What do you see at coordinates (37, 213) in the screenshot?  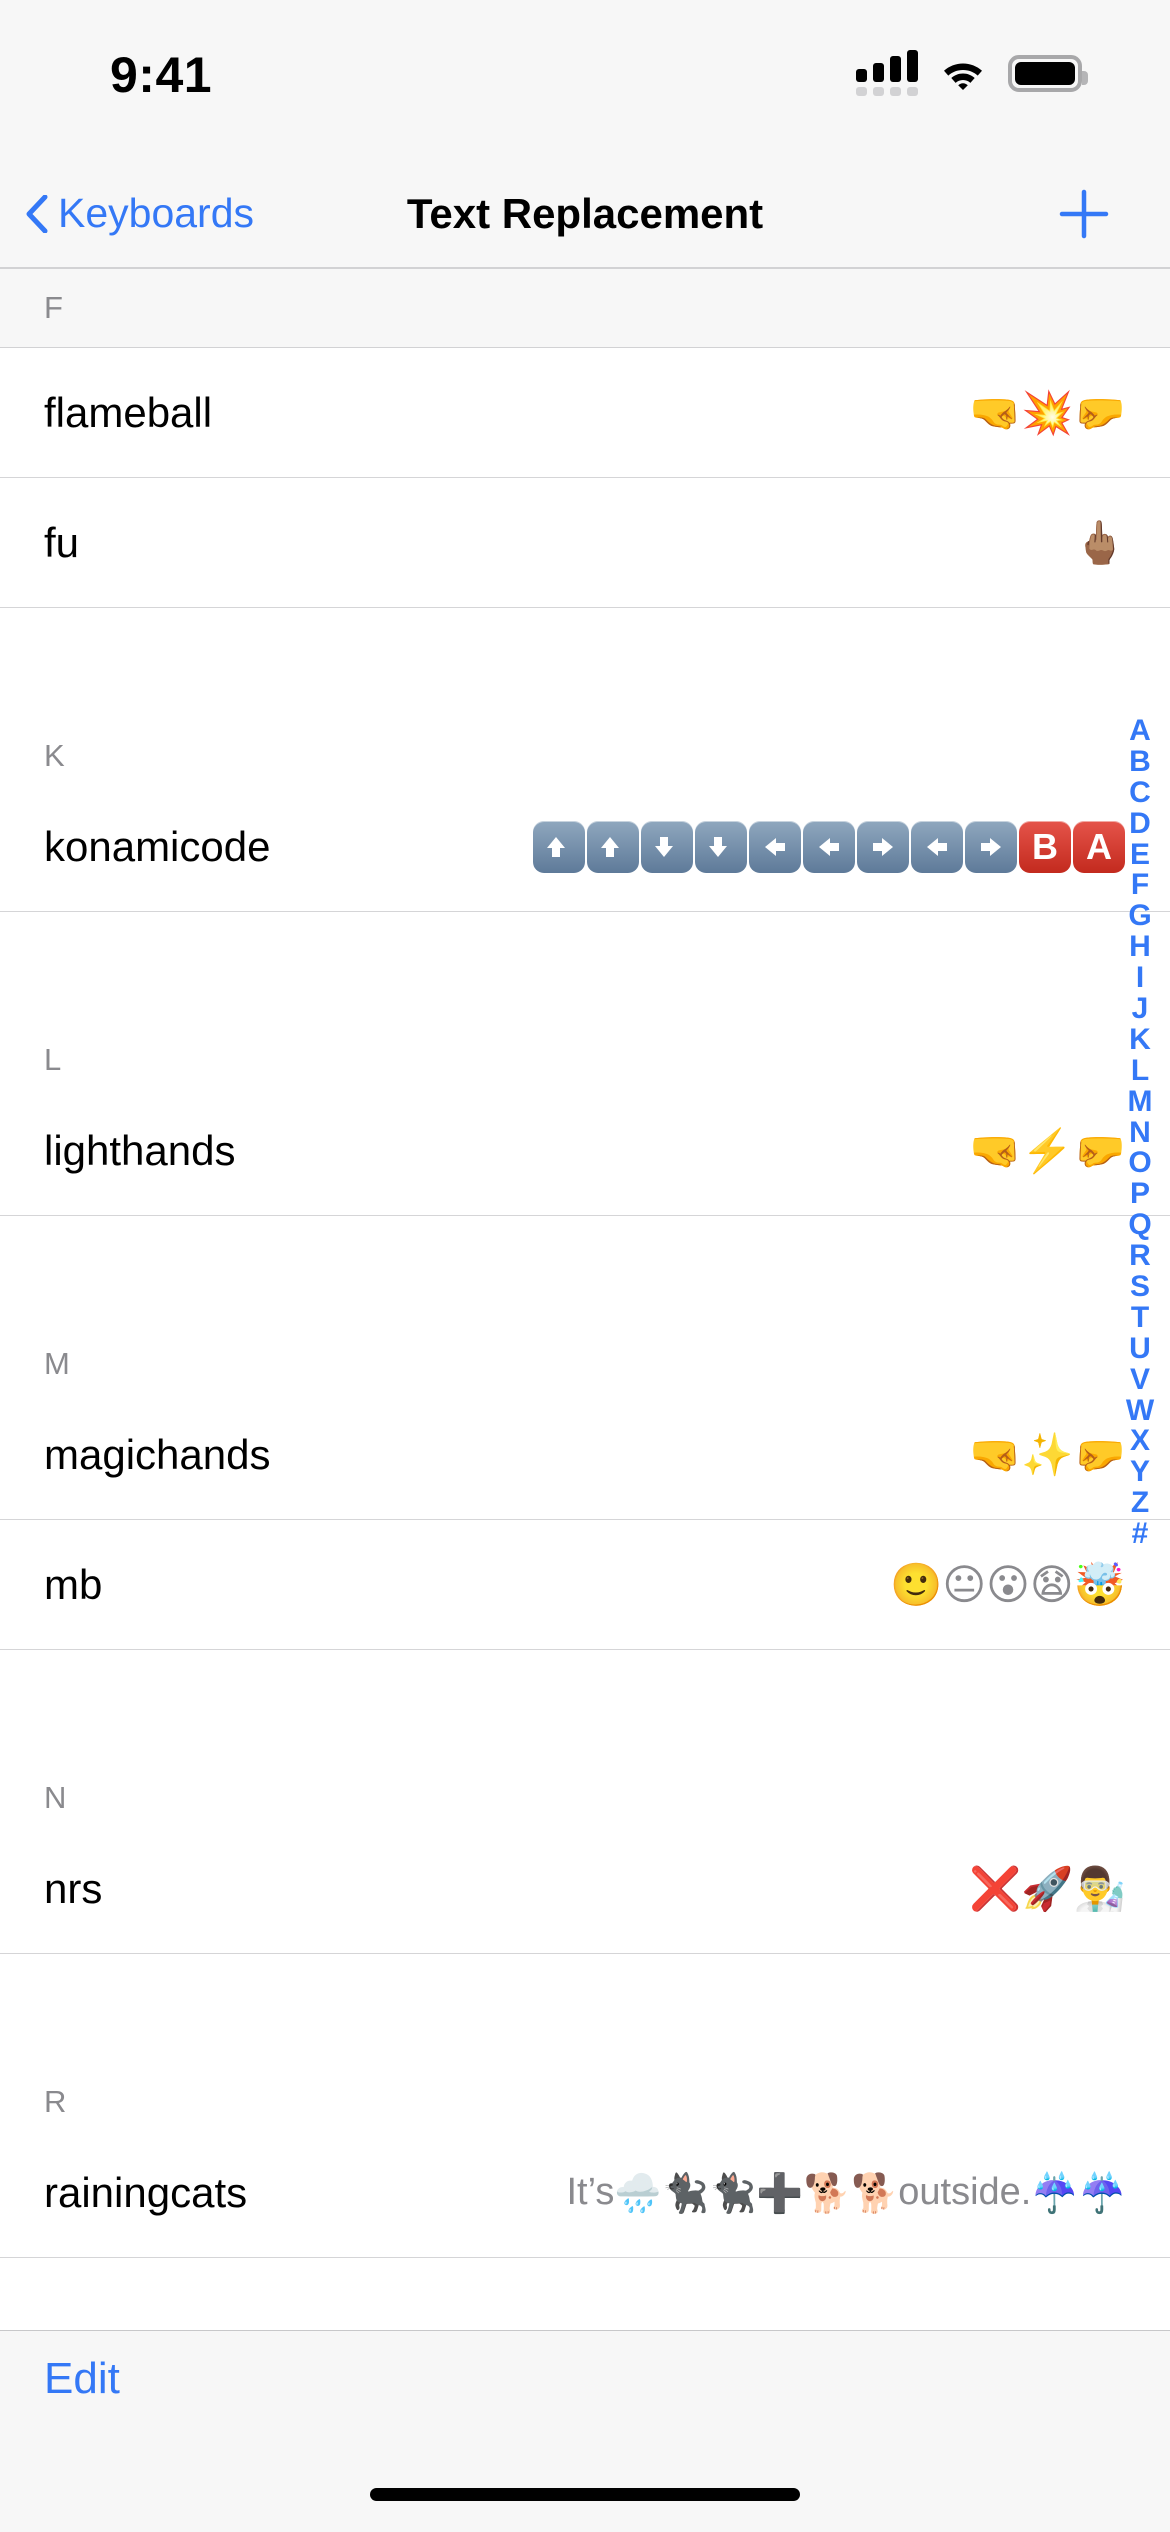 I see `chevron-left-icon` at bounding box center [37, 213].